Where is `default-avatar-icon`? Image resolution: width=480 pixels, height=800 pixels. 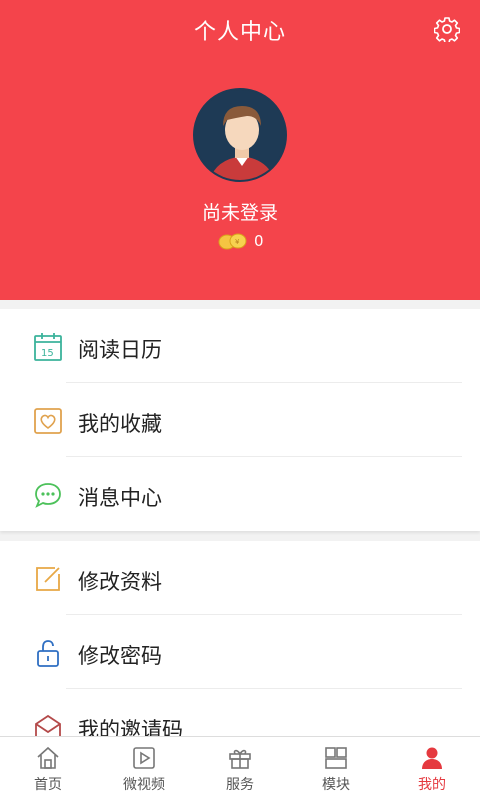 default-avatar-icon is located at coordinates (240, 135).